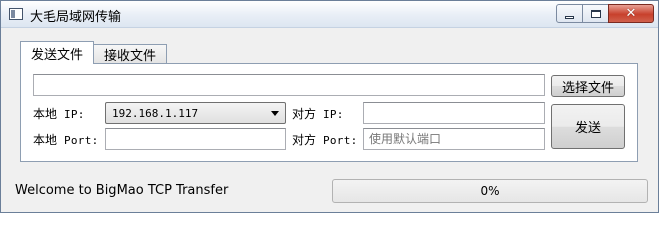 This screenshot has height=240, width=659. Describe the element at coordinates (569, 17) in the screenshot. I see `minimize-icon` at that location.